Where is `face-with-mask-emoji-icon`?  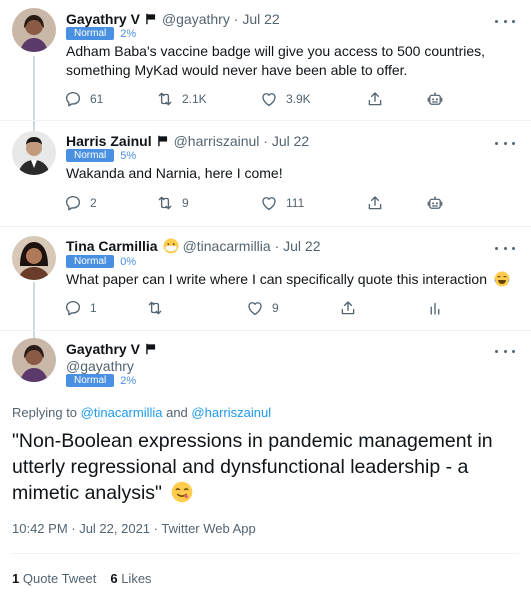
face-with-mask-emoji-icon is located at coordinates (171, 246).